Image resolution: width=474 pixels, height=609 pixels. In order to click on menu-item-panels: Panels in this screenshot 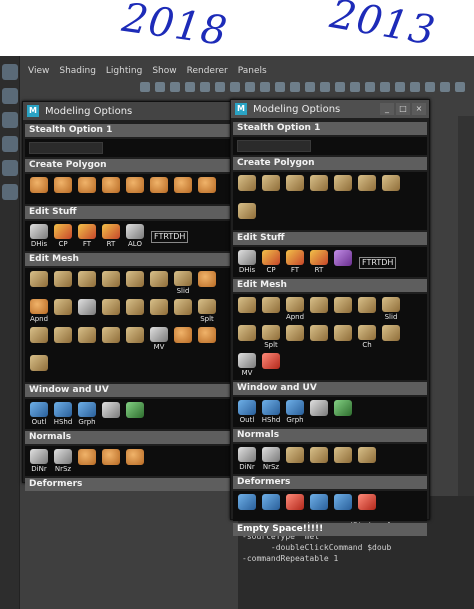, I will do `click(252, 74)`.